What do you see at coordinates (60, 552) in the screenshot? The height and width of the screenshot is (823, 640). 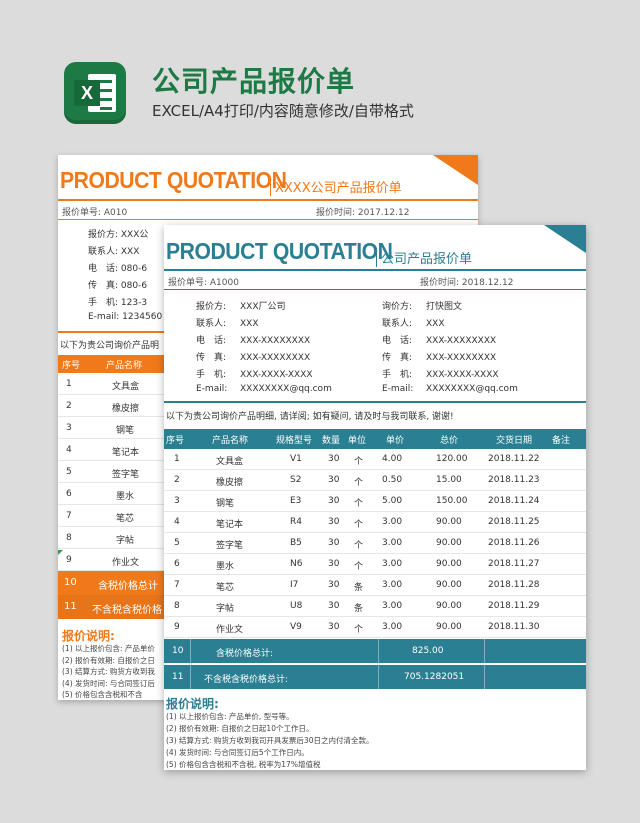 I see `cell-marker` at bounding box center [60, 552].